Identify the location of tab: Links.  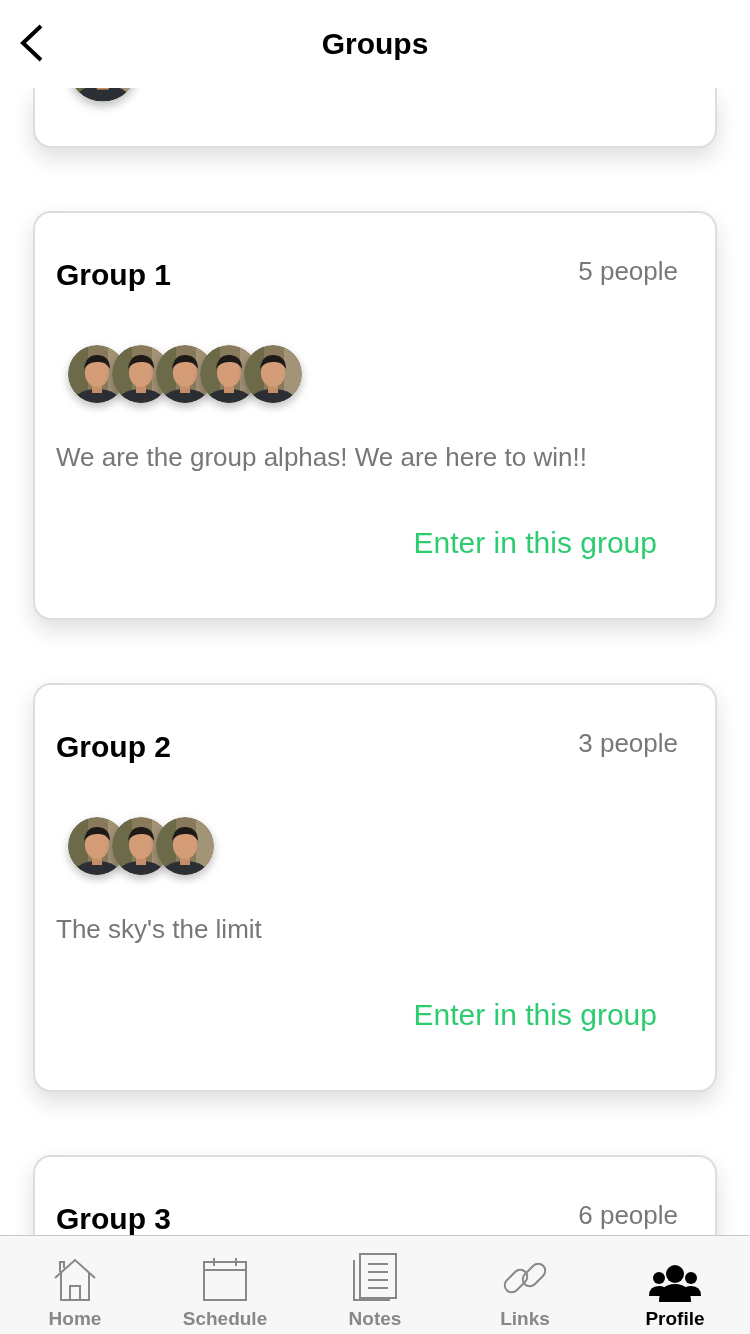
(525, 1285).